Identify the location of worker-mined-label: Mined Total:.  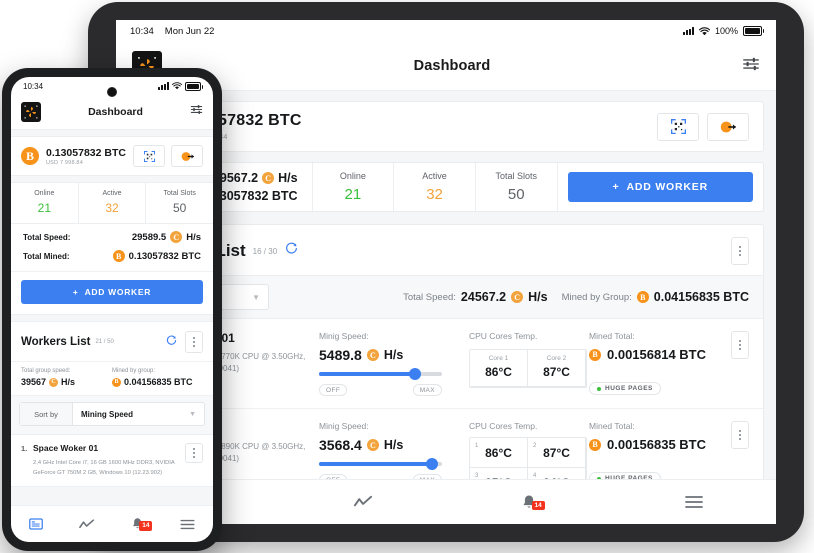
(612, 426).